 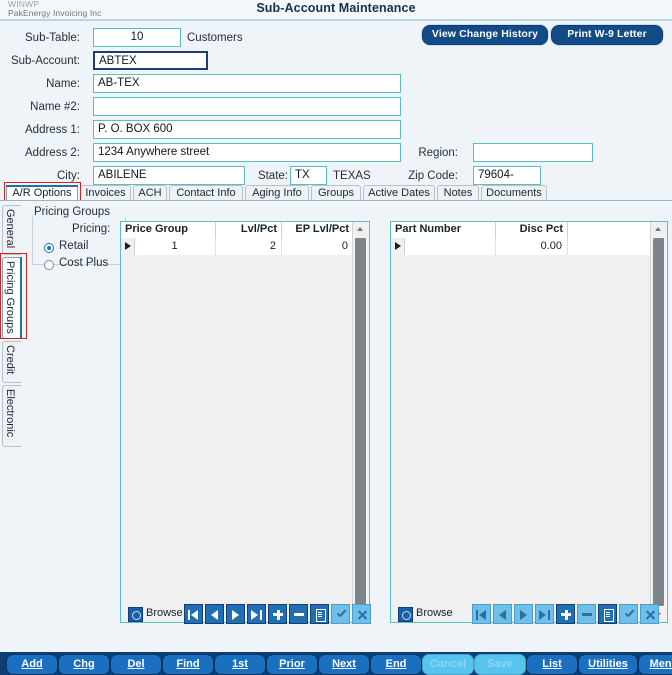 I want to click on name-field: AB-TEX, so click(x=247, y=83).